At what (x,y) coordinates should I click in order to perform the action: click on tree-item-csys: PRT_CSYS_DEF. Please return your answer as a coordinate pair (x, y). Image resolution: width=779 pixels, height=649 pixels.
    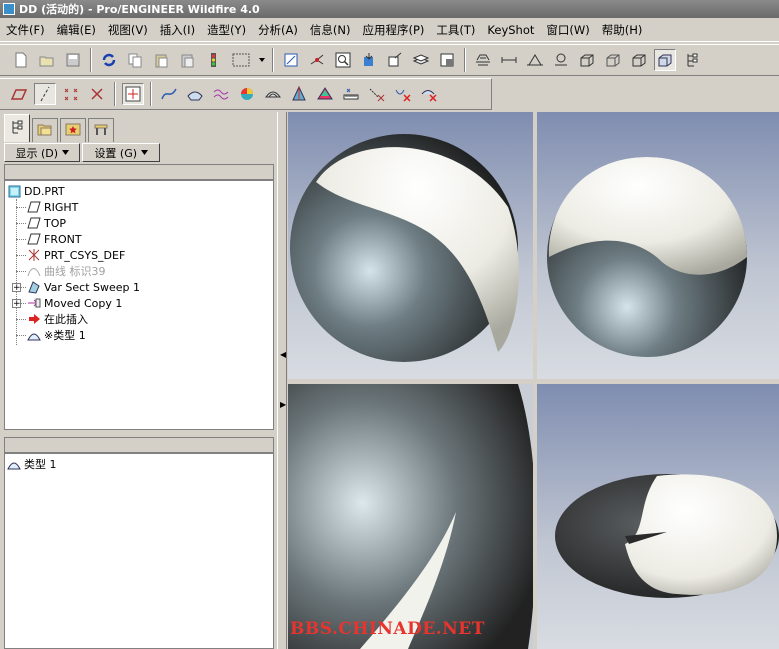
    Looking at the image, I should click on (76, 255).